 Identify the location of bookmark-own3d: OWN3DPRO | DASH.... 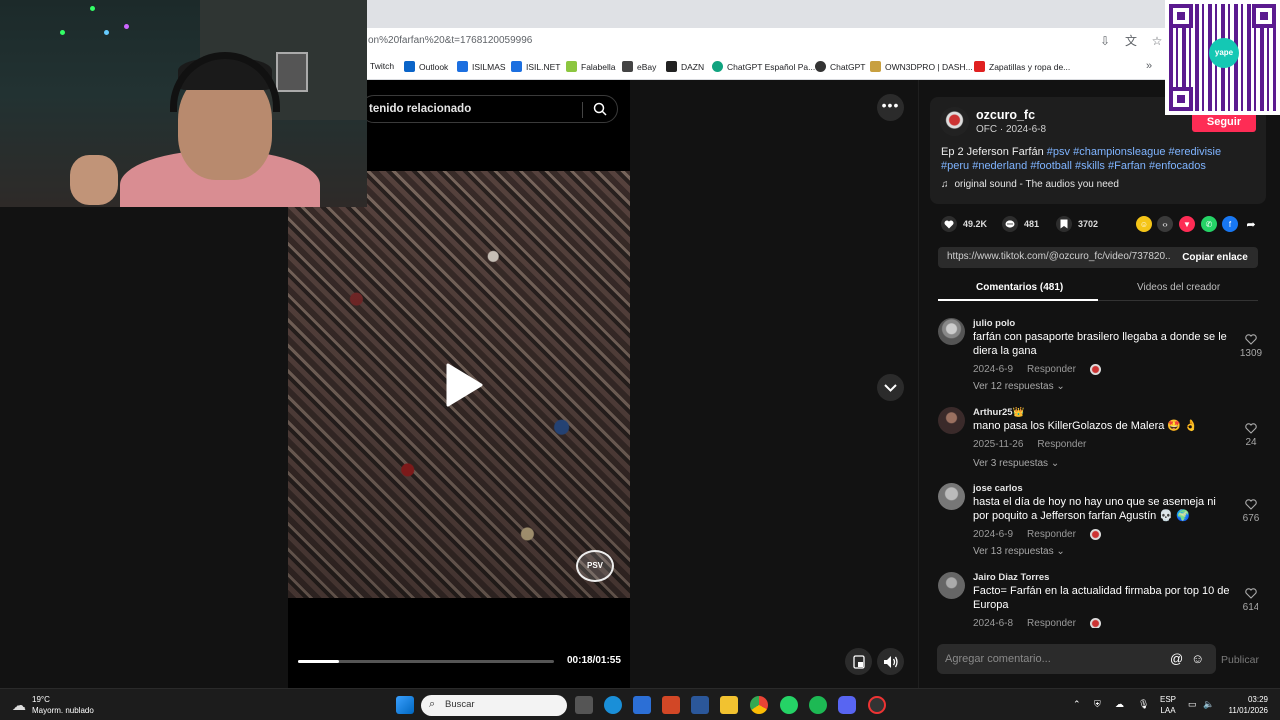
(921, 66).